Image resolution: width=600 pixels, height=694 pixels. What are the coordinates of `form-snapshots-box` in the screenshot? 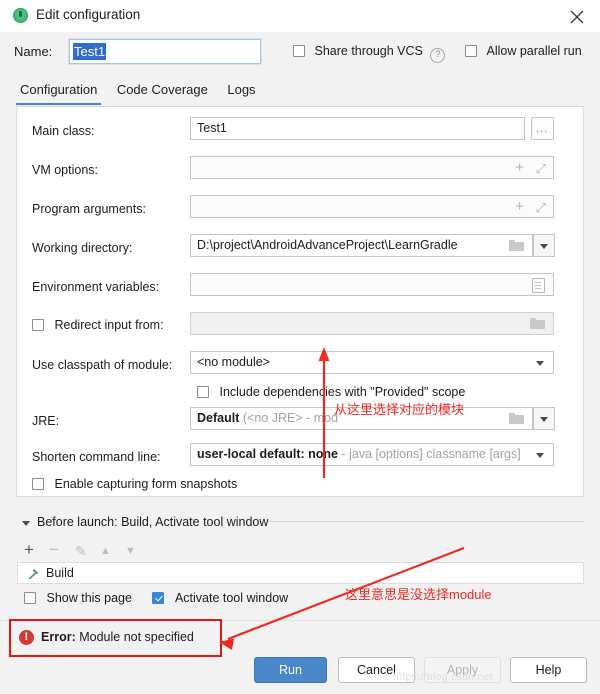 It's located at (38, 484).